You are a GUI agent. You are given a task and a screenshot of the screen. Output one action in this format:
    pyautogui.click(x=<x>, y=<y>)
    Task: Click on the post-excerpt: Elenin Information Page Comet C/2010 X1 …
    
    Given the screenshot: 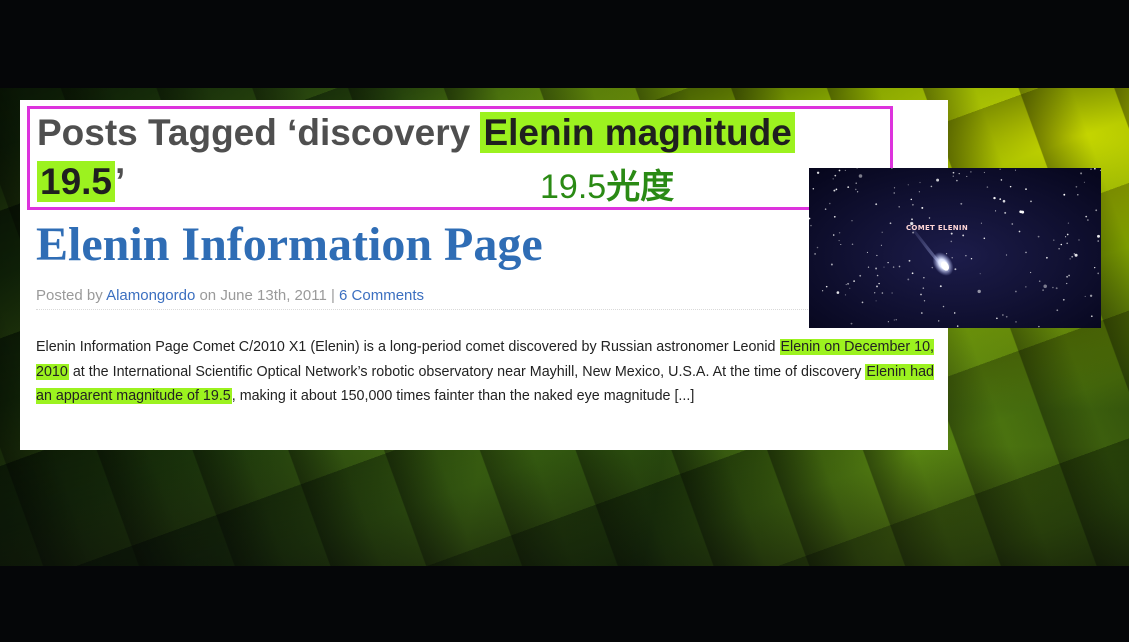 What is the action you would take?
    pyautogui.click(x=485, y=372)
    